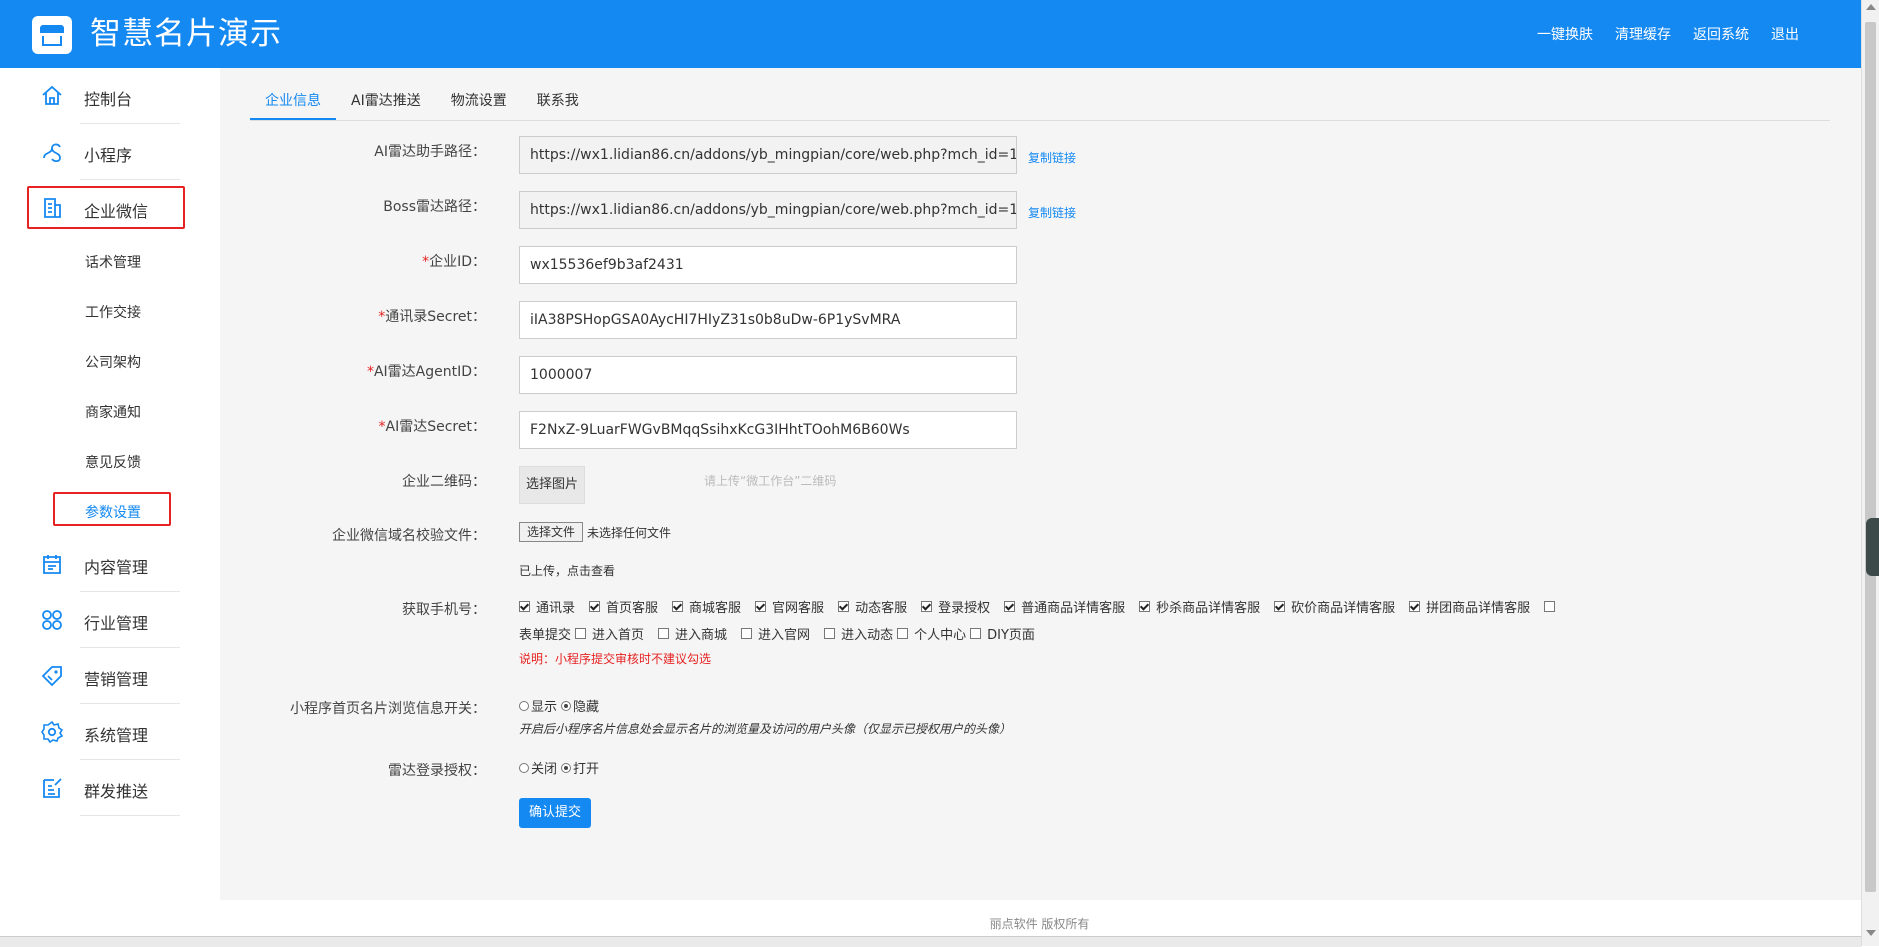 The width and height of the screenshot is (1879, 947). Describe the element at coordinates (789, 606) in the screenshot. I see `phone-option: 官网客服` at that location.